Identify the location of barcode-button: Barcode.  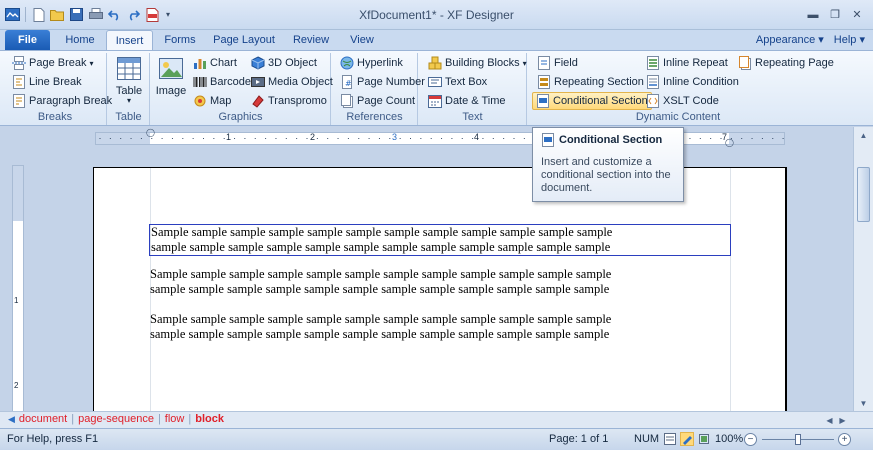
(222, 82).